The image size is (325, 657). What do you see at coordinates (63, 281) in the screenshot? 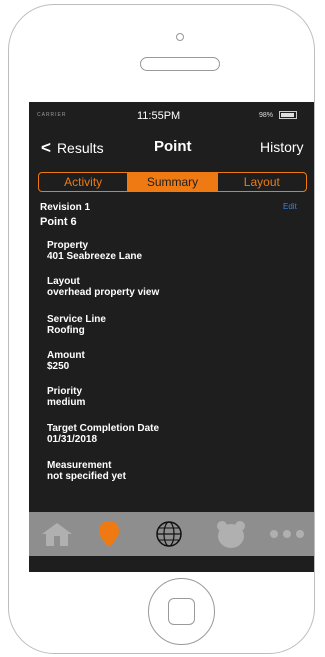
I see `field-label: Layout` at bounding box center [63, 281].